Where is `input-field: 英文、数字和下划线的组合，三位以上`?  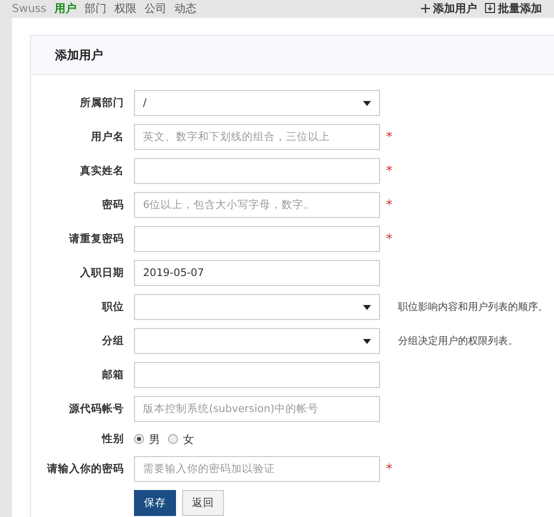 input-field: 英文、数字和下划线的组合，三位以上 is located at coordinates (257, 137).